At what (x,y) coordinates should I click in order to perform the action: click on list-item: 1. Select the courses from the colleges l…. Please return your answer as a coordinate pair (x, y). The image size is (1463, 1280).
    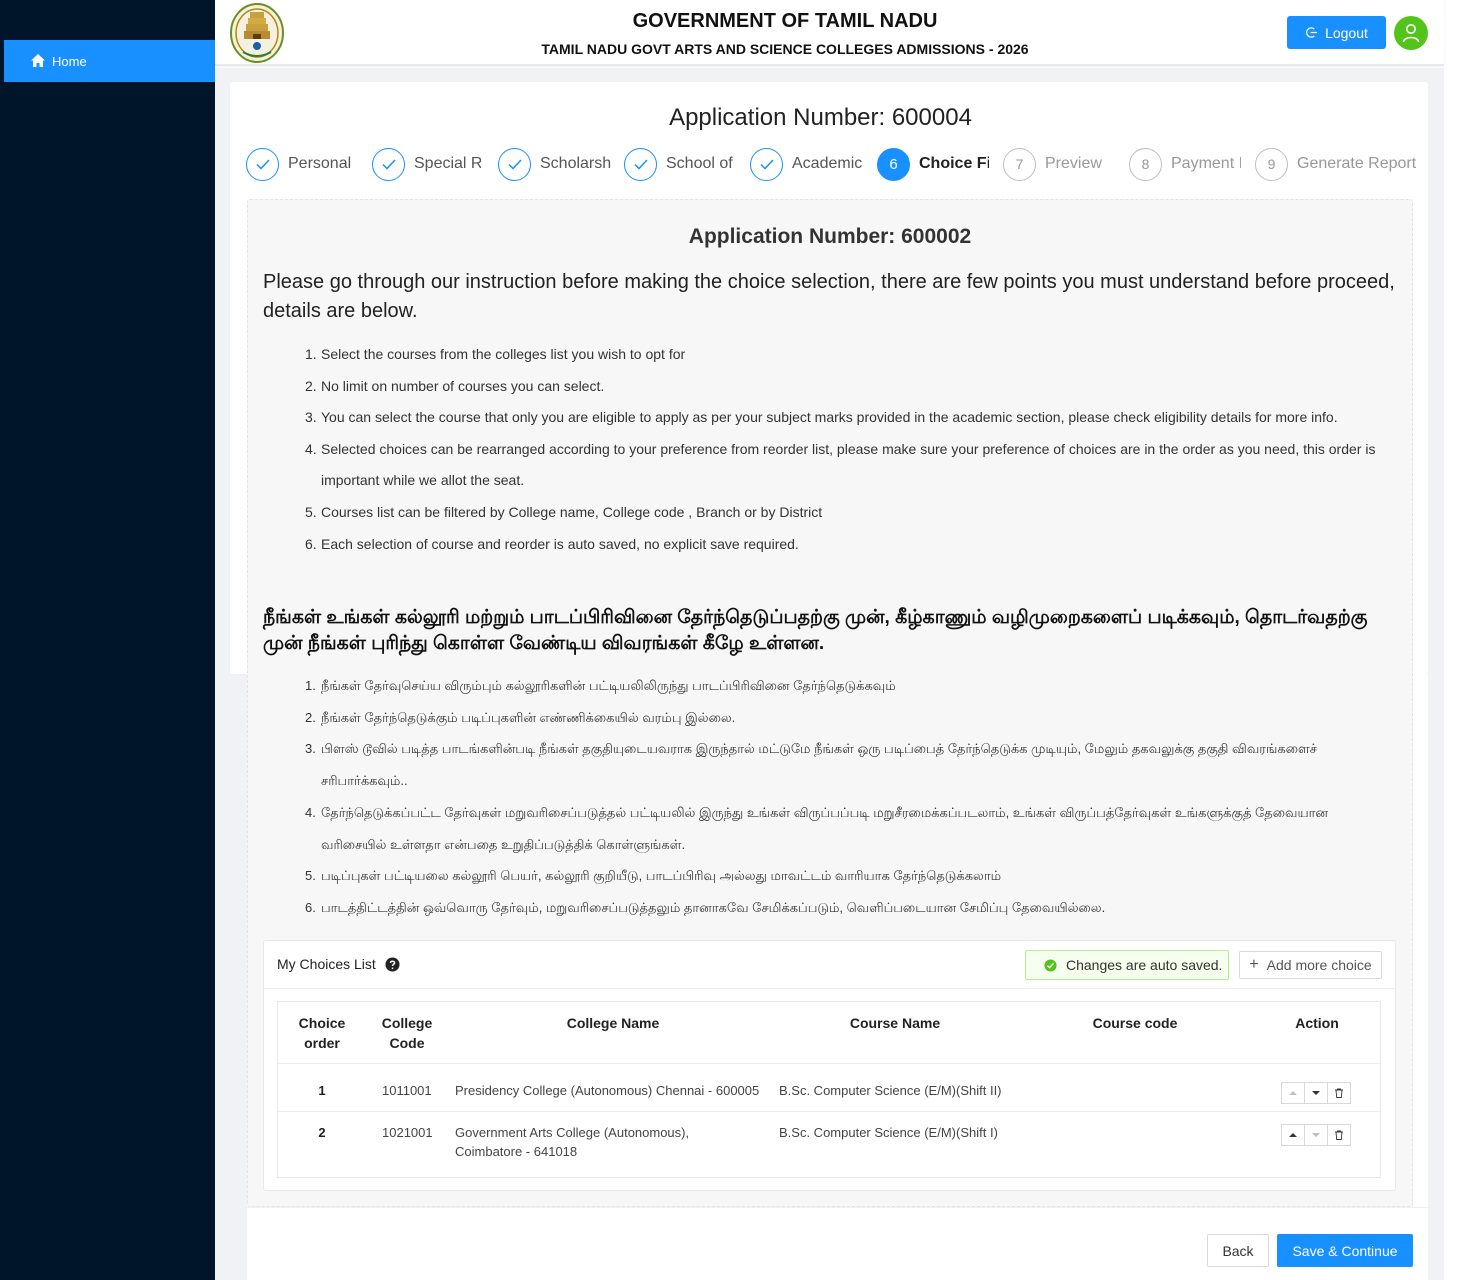
    Looking at the image, I should click on (495, 354).